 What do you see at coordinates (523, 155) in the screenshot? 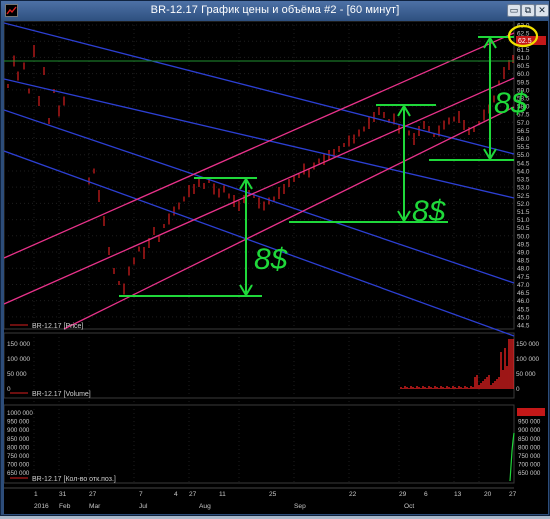
I see `price-tick-label: 55.0` at bounding box center [523, 155].